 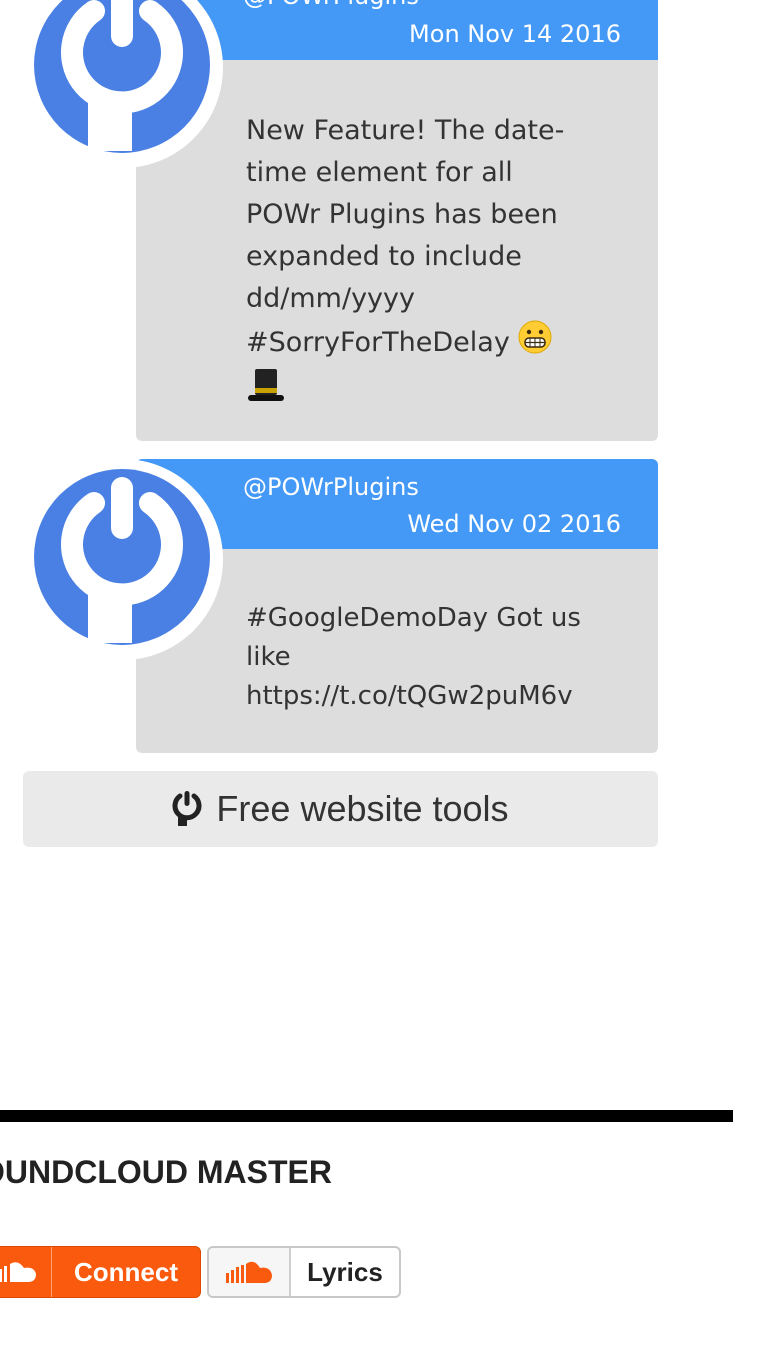 I want to click on tweet-date: Wed Nov 02 2016, so click(x=514, y=524).